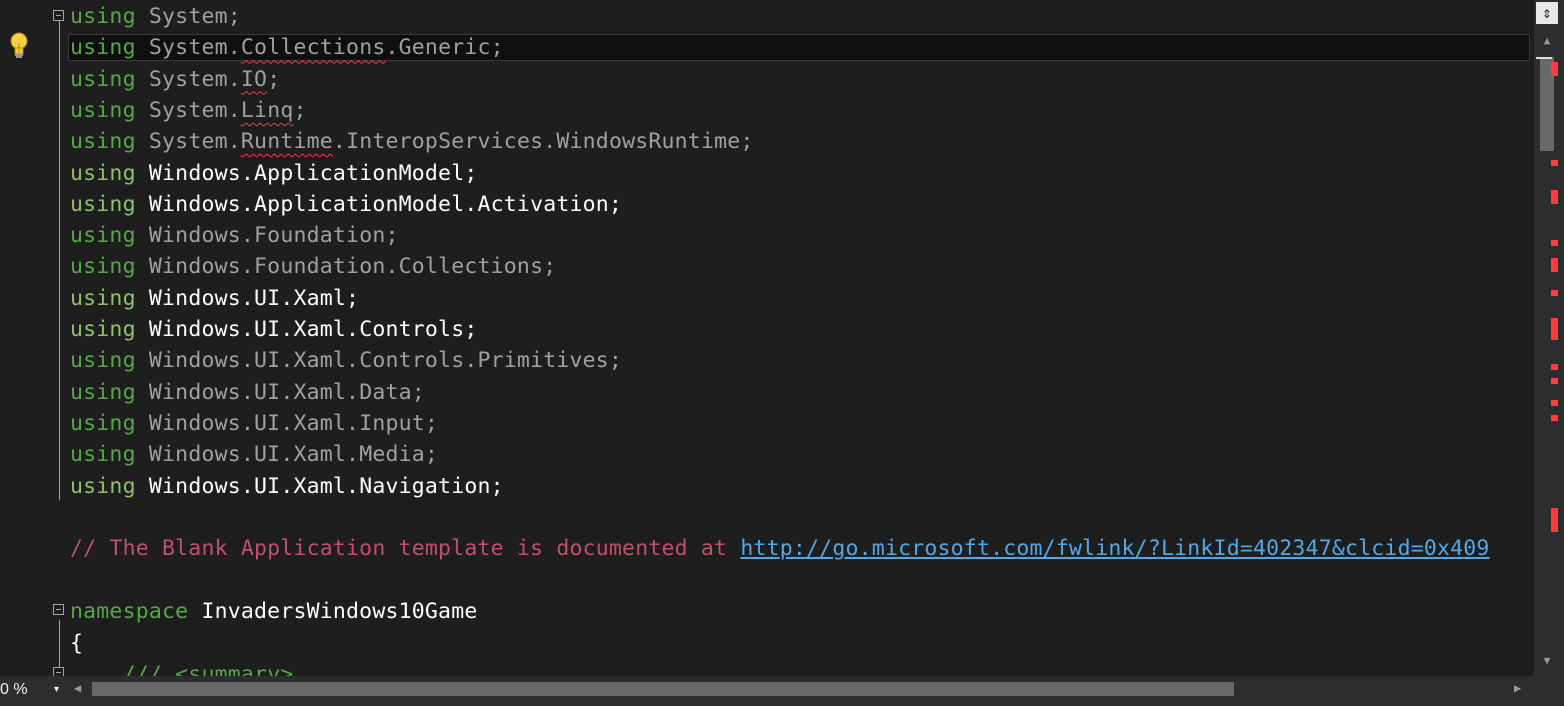 The image size is (1564, 706). I want to click on code-namespace-line: namespace InvadersWindows10Game, so click(273, 611).